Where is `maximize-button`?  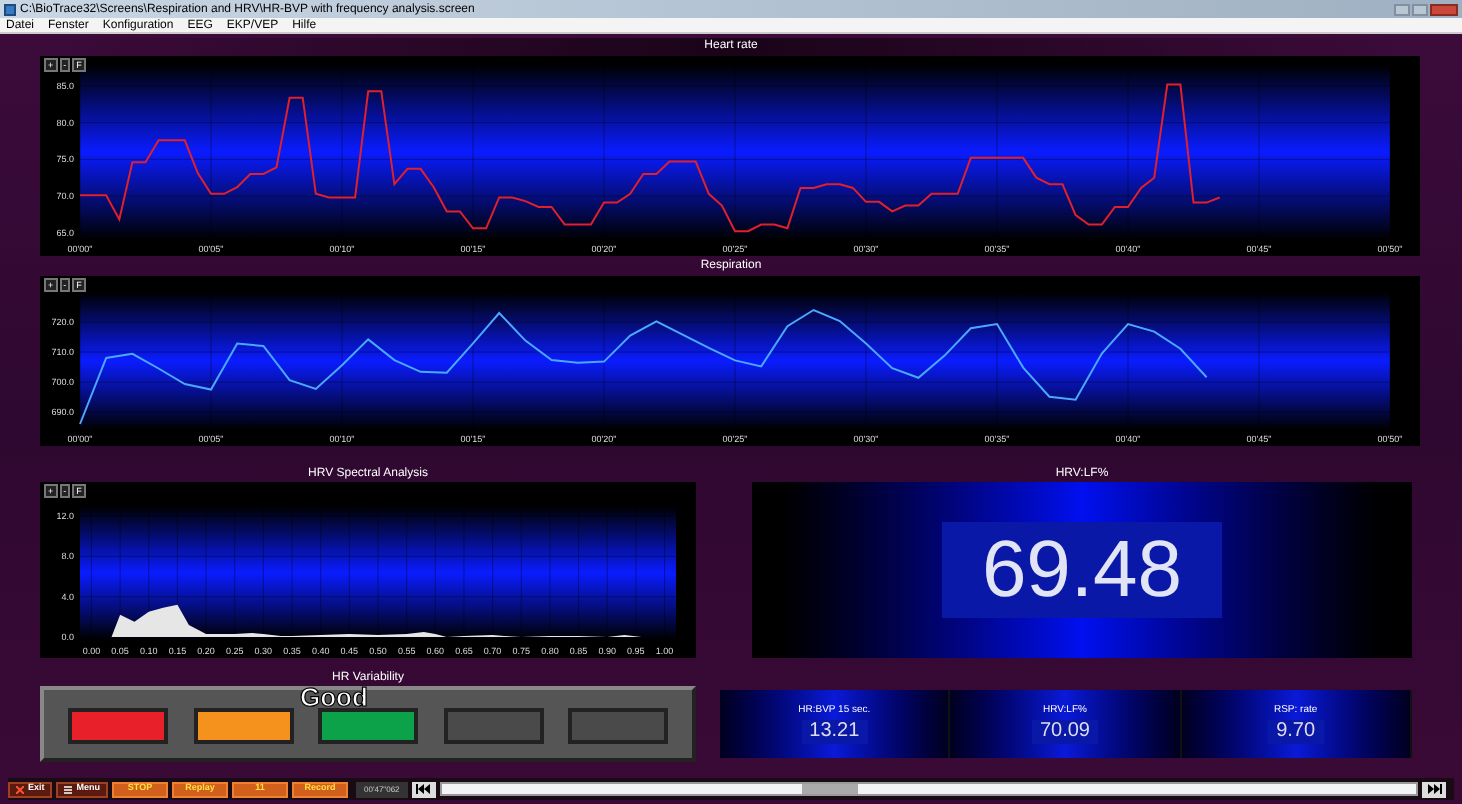 maximize-button is located at coordinates (1420, 9).